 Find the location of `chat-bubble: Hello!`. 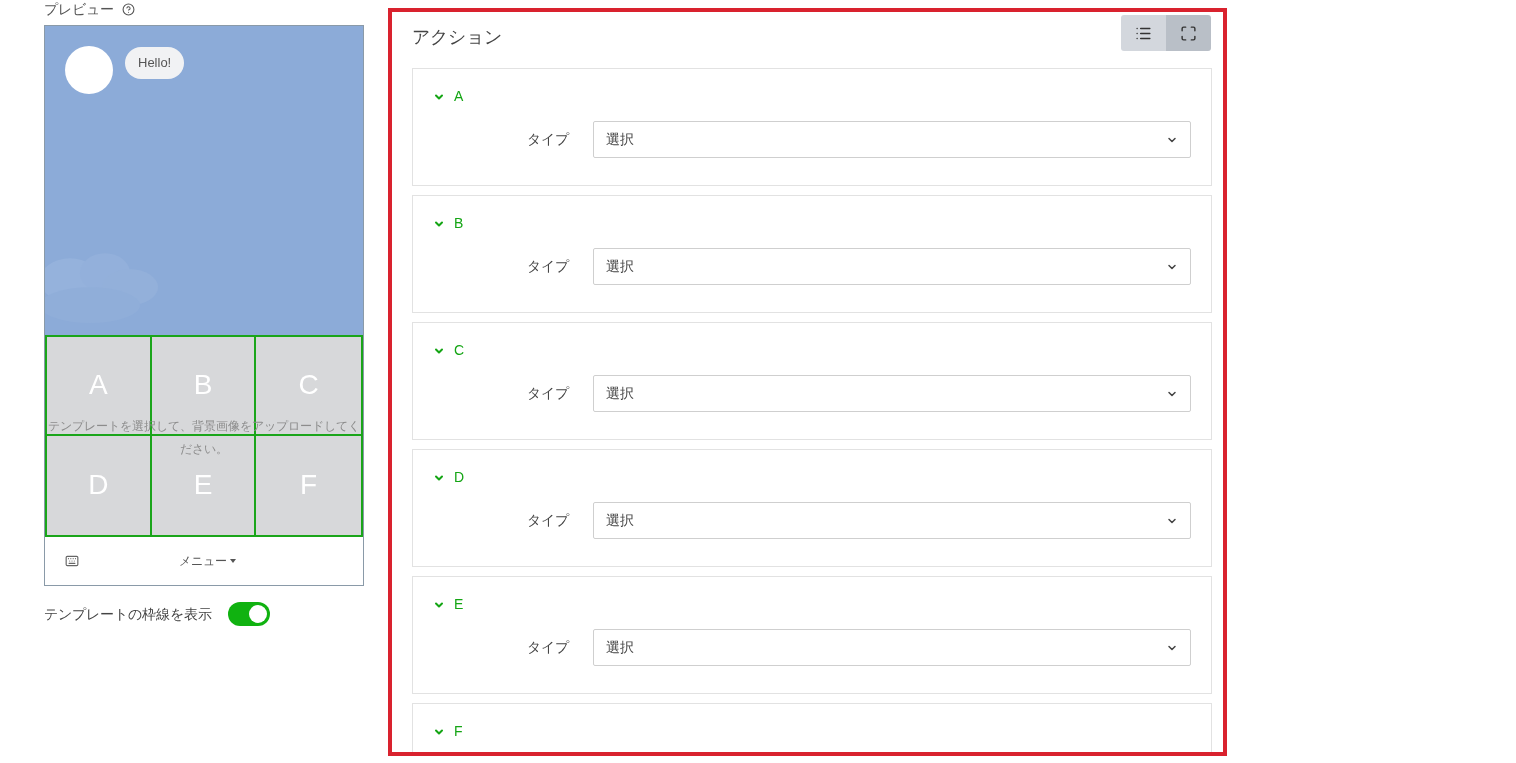

chat-bubble: Hello! is located at coordinates (155, 63).